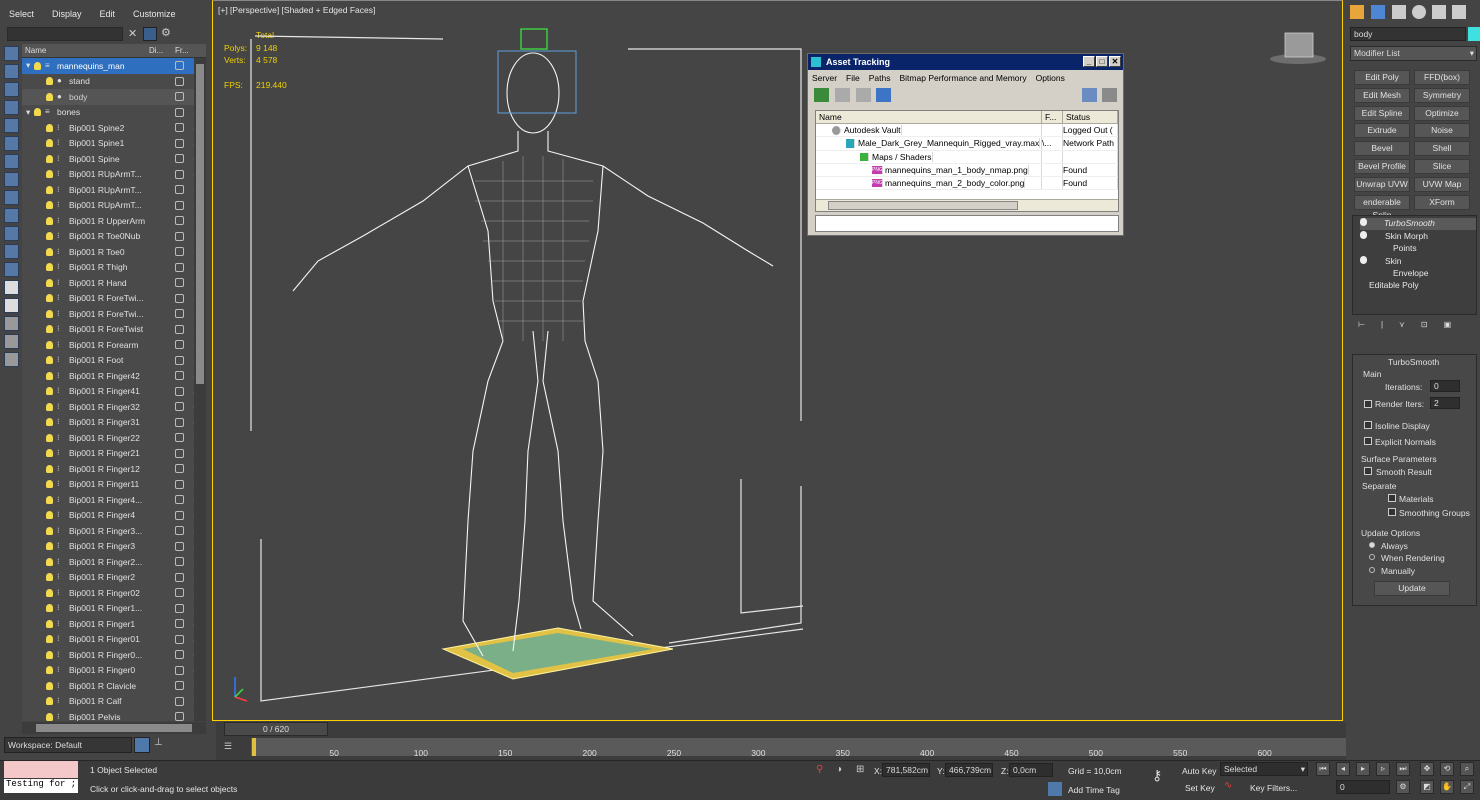 Image resolution: width=1480 pixels, height=800 pixels. I want to click on tree-row: ⁝Bip001 R Hand→, so click(114, 283).